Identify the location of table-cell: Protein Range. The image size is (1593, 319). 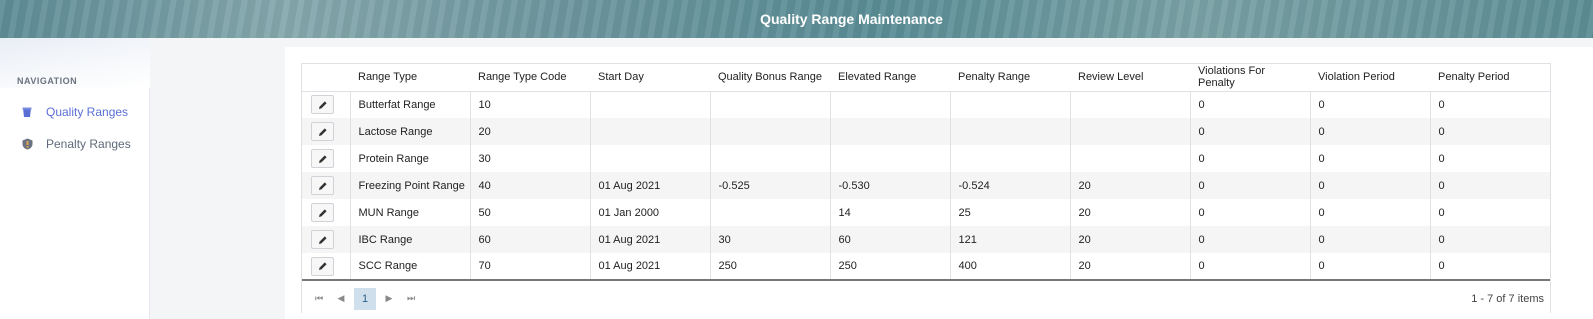
(409, 158).